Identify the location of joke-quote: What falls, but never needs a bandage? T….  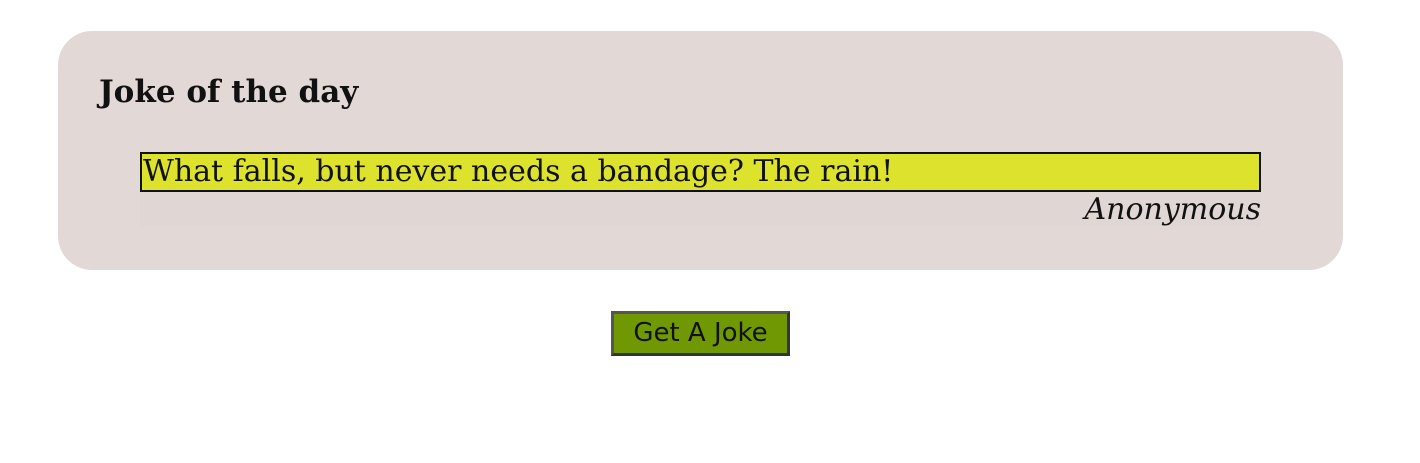
(700, 189).